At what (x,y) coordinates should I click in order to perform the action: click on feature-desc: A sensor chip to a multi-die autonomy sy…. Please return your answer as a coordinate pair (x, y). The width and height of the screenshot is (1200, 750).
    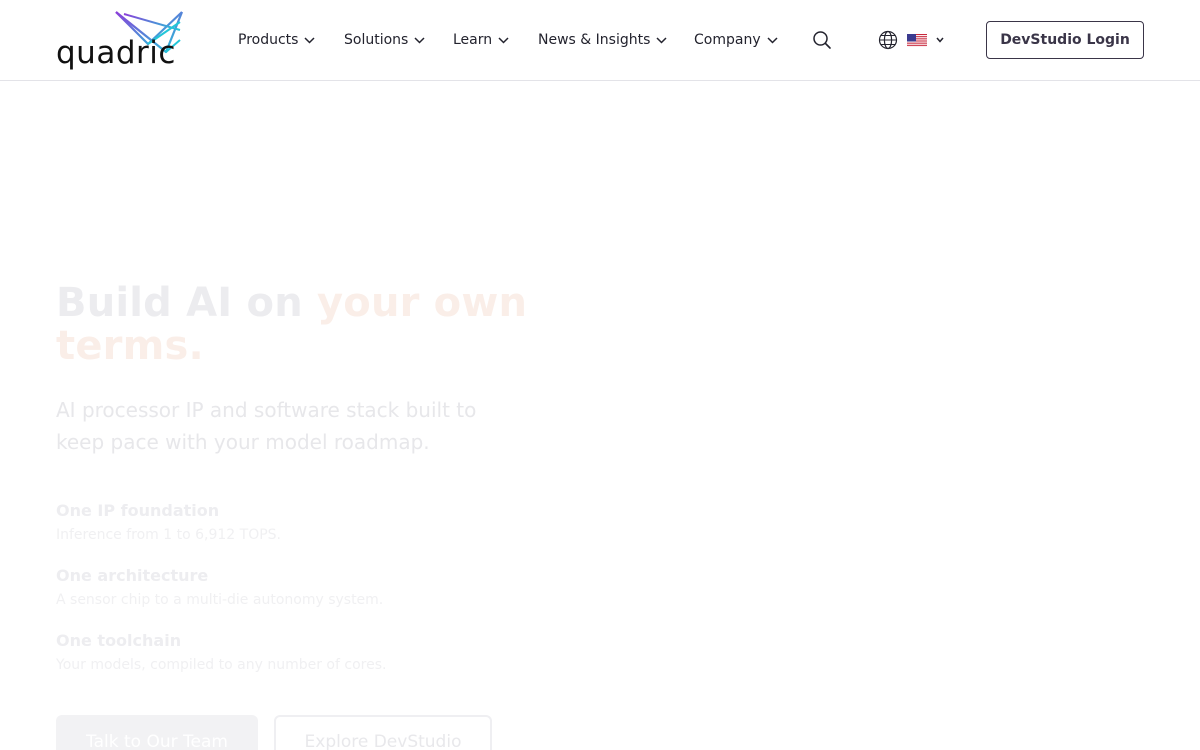
    Looking at the image, I should click on (220, 600).